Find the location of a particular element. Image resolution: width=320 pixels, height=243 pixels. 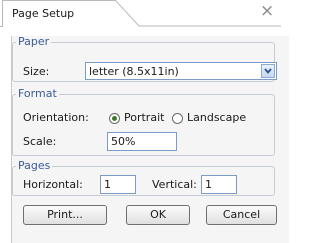

scale-input is located at coordinates (142, 141).